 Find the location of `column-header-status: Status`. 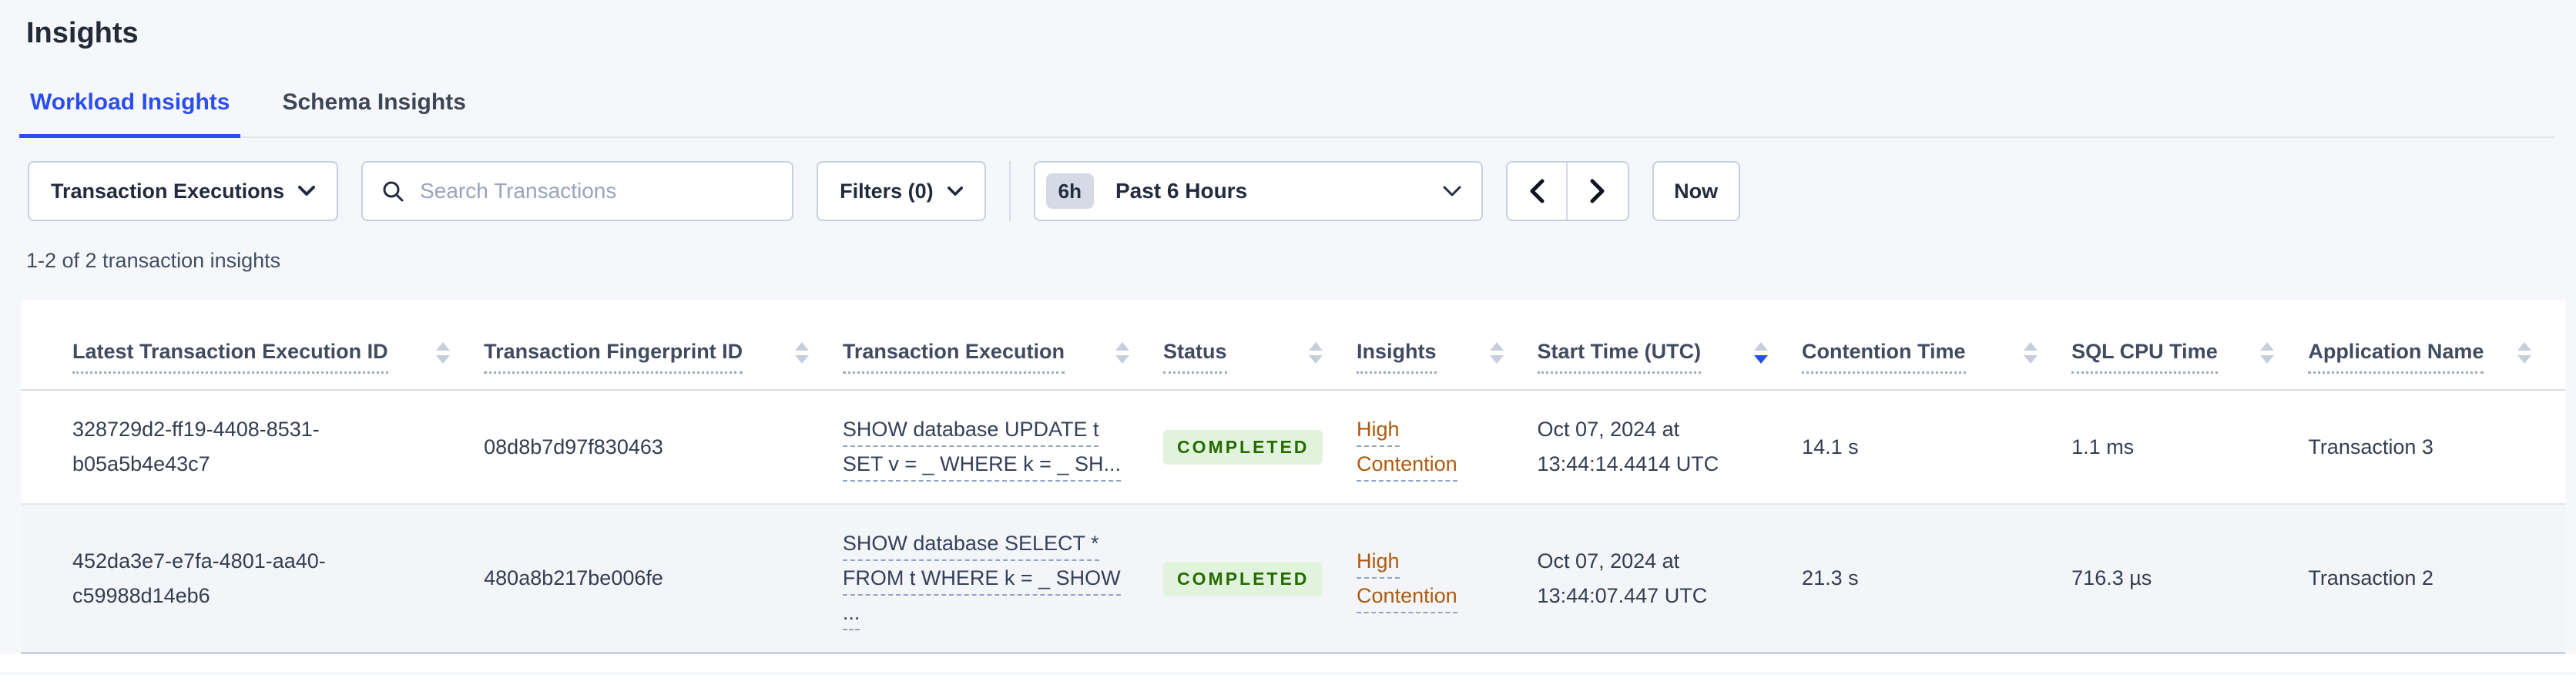

column-header-status: Status is located at coordinates (1260, 345).